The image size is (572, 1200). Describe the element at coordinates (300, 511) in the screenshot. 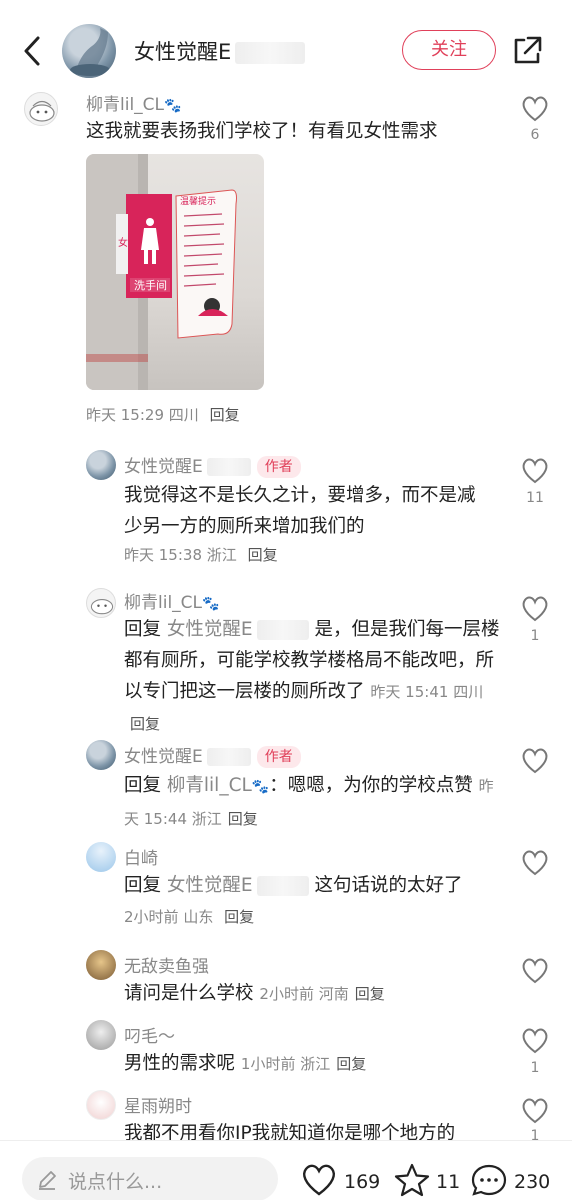

I see `reply-text: 我觉得这不是长久之计，要增多，而不是减少另一方的厕所来增加我们的` at that location.